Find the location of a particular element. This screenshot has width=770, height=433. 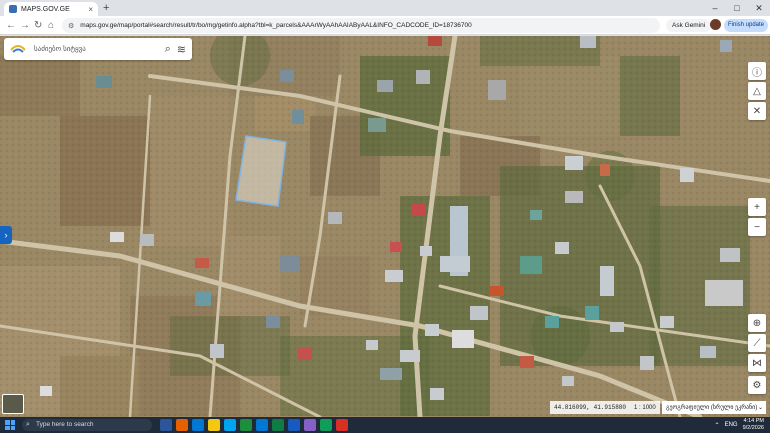

settings-button: ⚙ is located at coordinates (757, 385).